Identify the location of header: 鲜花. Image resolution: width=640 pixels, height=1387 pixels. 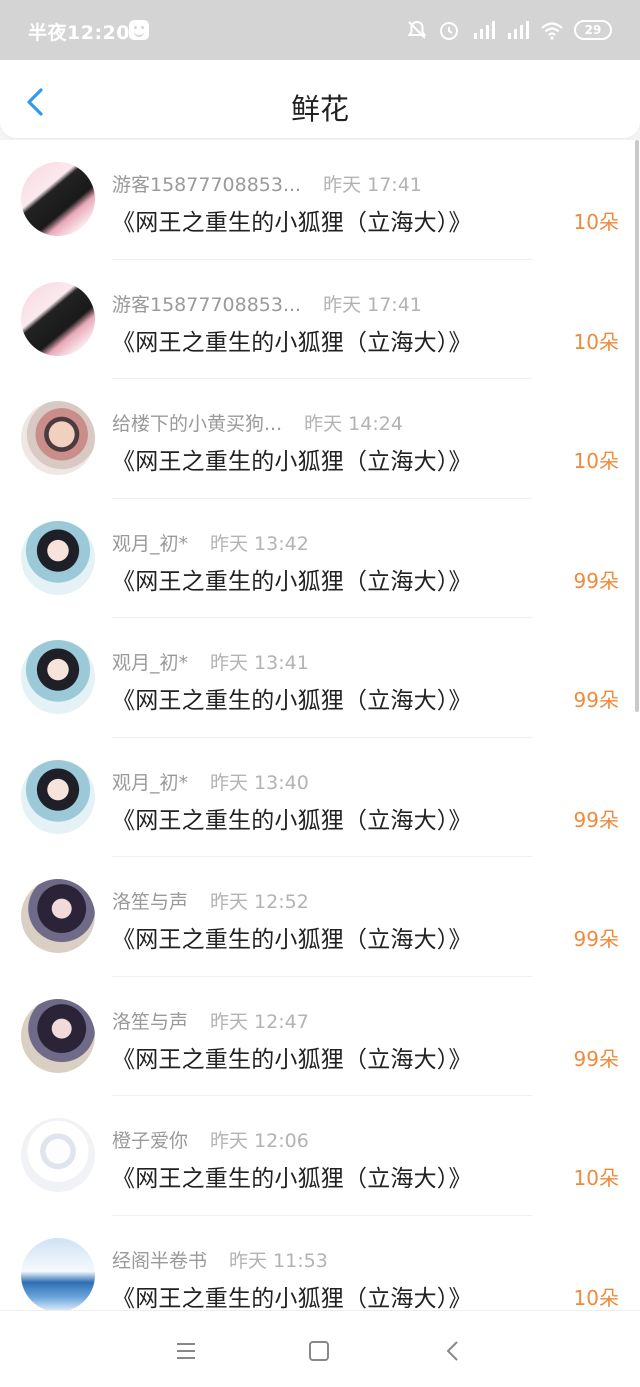
(320, 99).